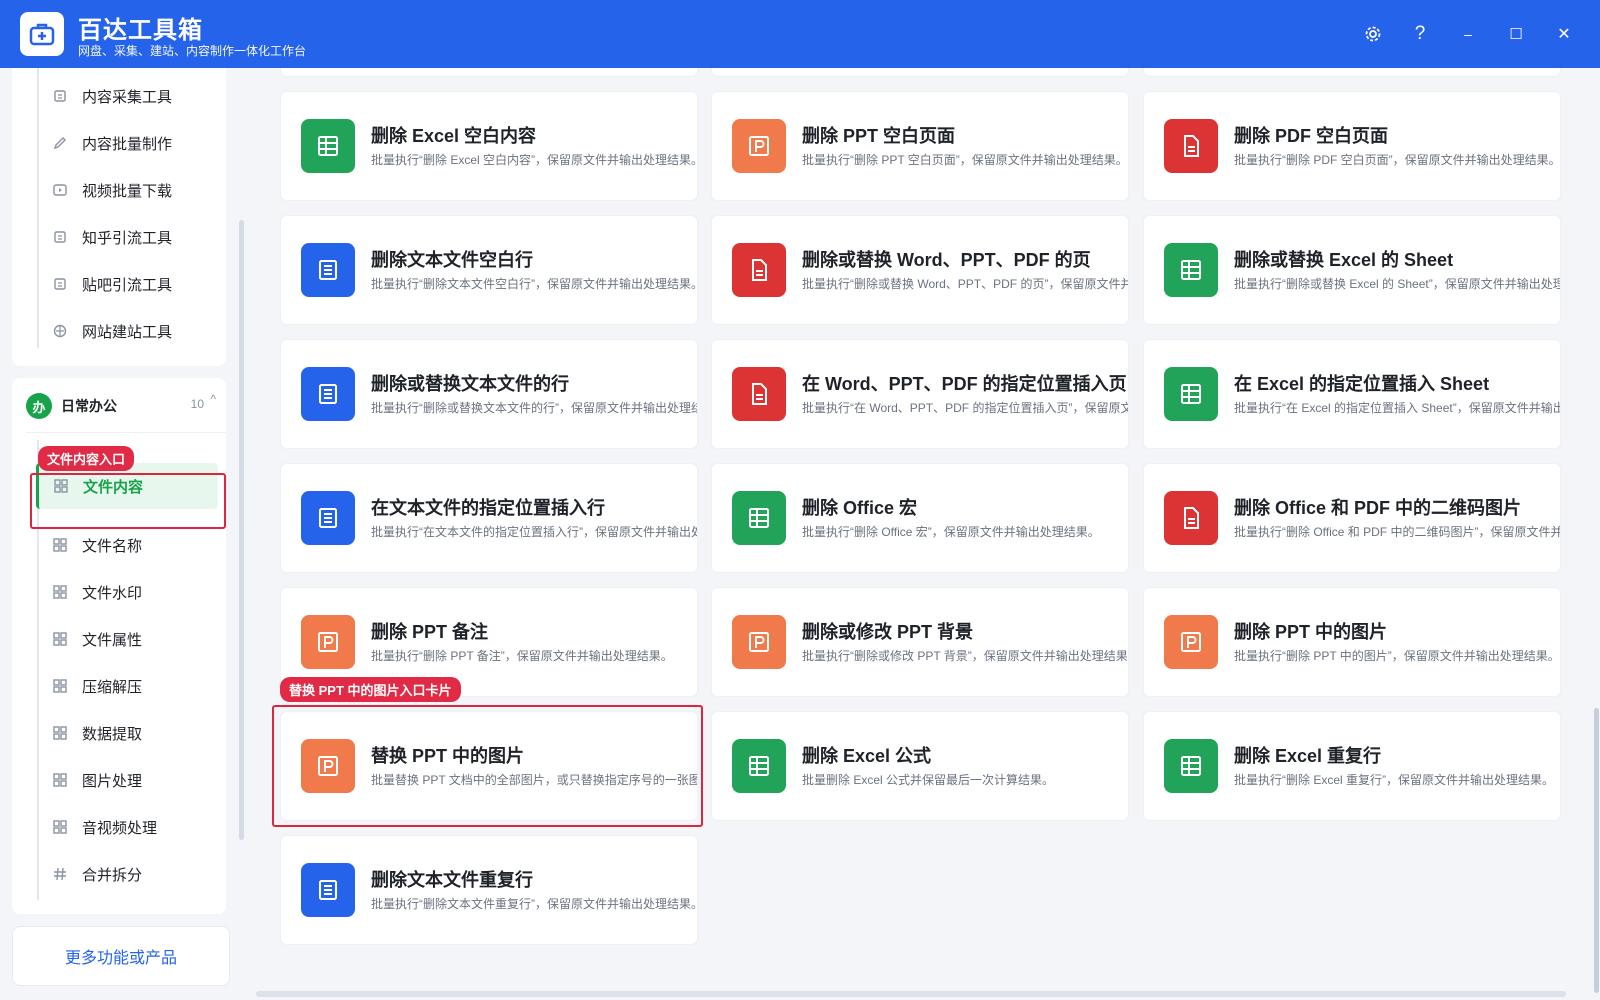 The width and height of the screenshot is (1600, 1000). I want to click on collapse-caret-icon: ^, so click(213, 399).